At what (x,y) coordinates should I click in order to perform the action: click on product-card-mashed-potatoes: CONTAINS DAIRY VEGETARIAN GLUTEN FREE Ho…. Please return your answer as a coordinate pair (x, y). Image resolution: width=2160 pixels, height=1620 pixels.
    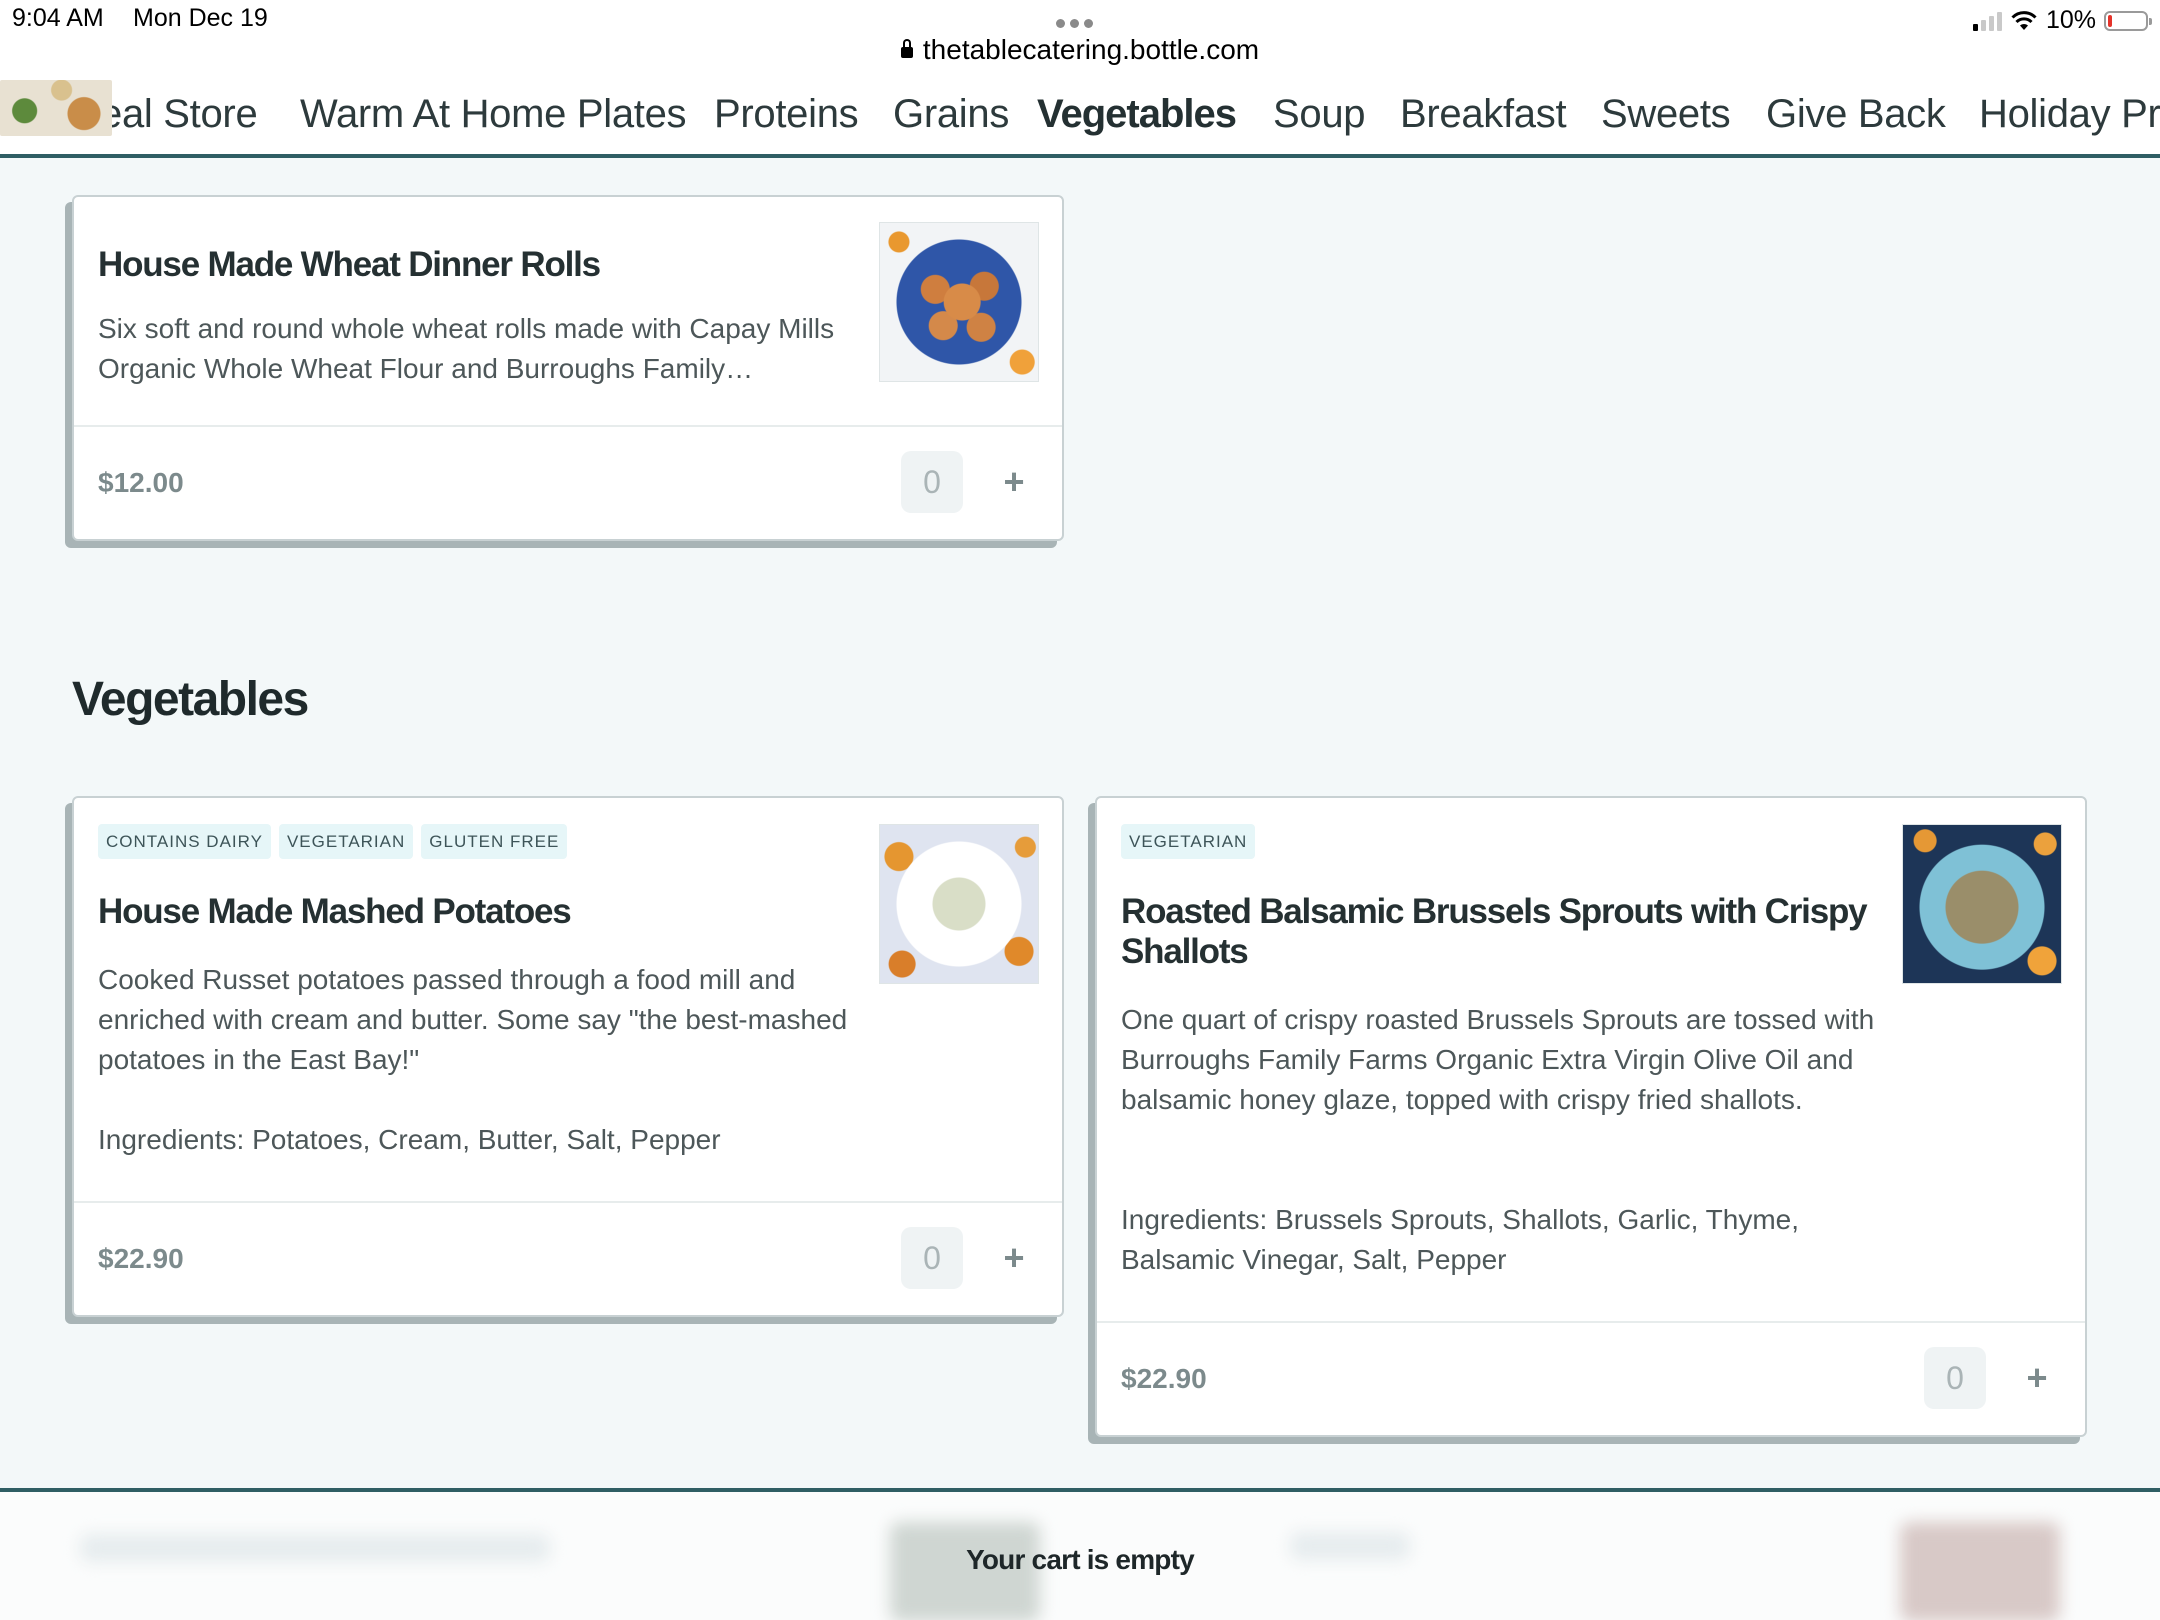
    Looking at the image, I should click on (568, 1056).